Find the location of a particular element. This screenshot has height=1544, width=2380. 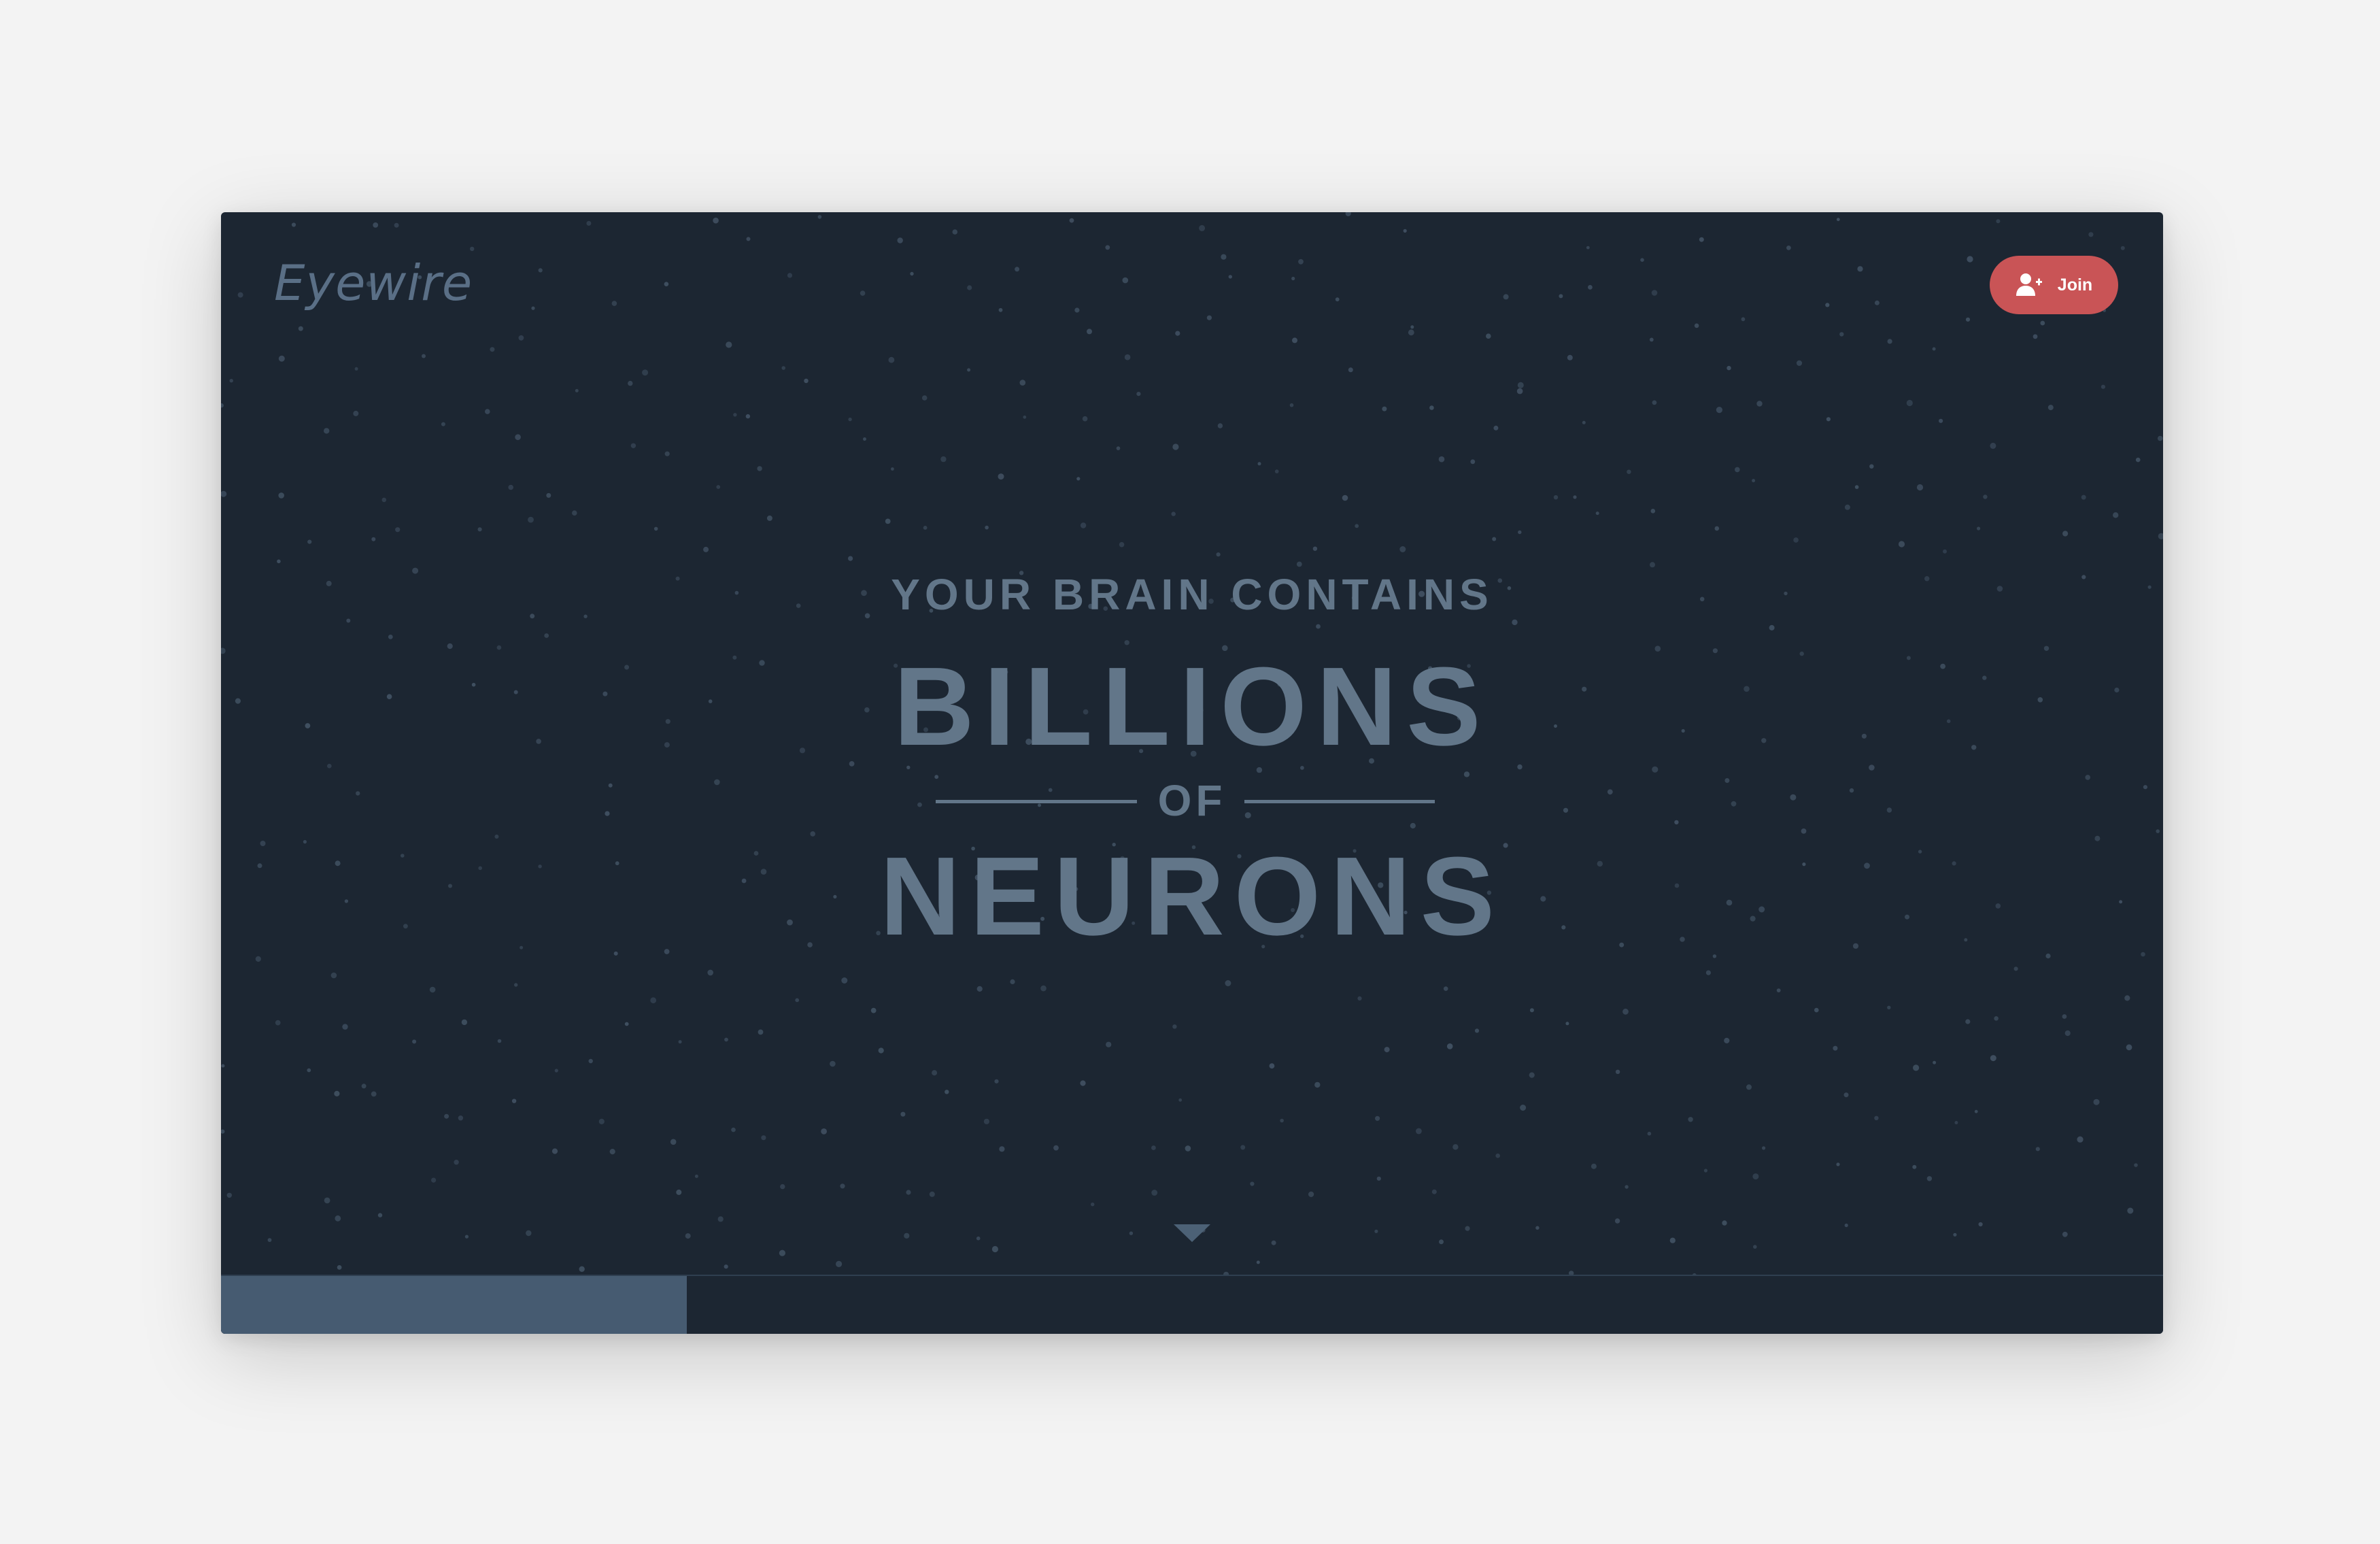

eyewire-logo: Eyewire is located at coordinates (373, 282).